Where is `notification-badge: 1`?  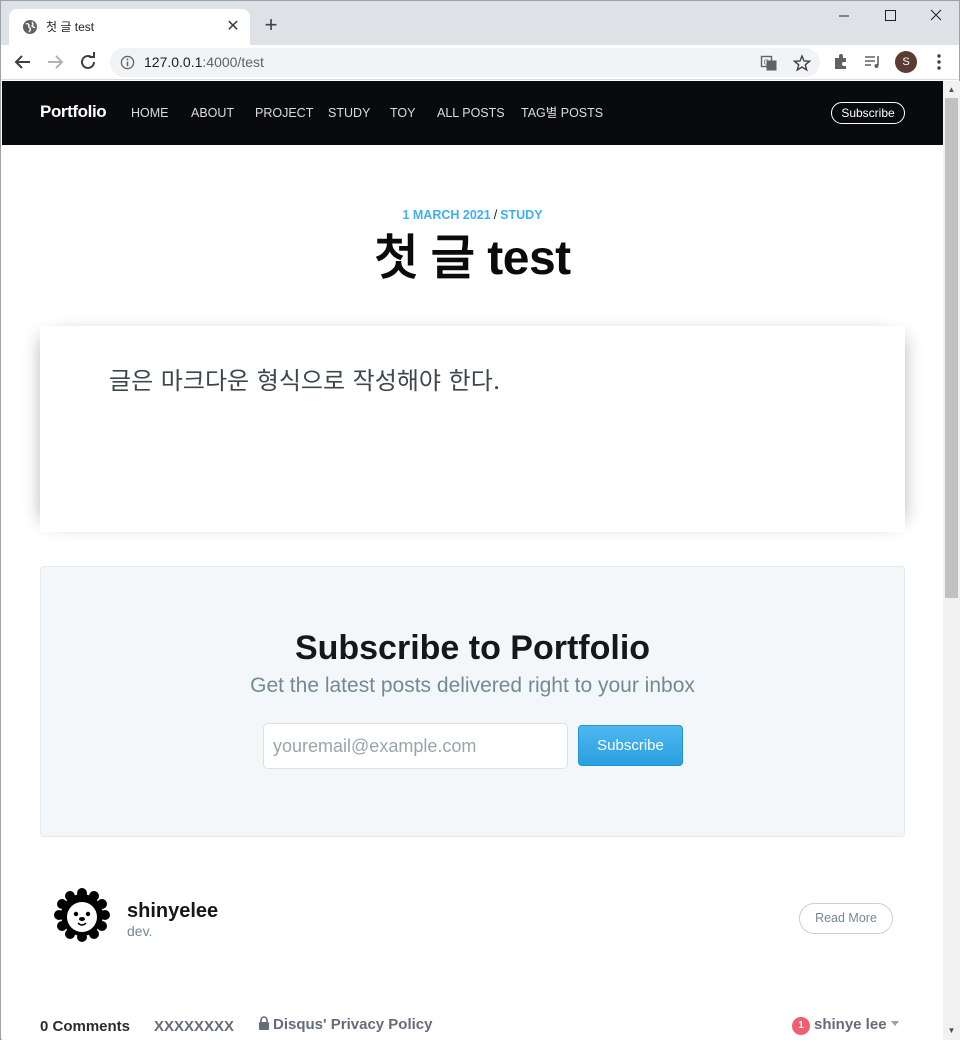
notification-badge: 1 is located at coordinates (801, 1026).